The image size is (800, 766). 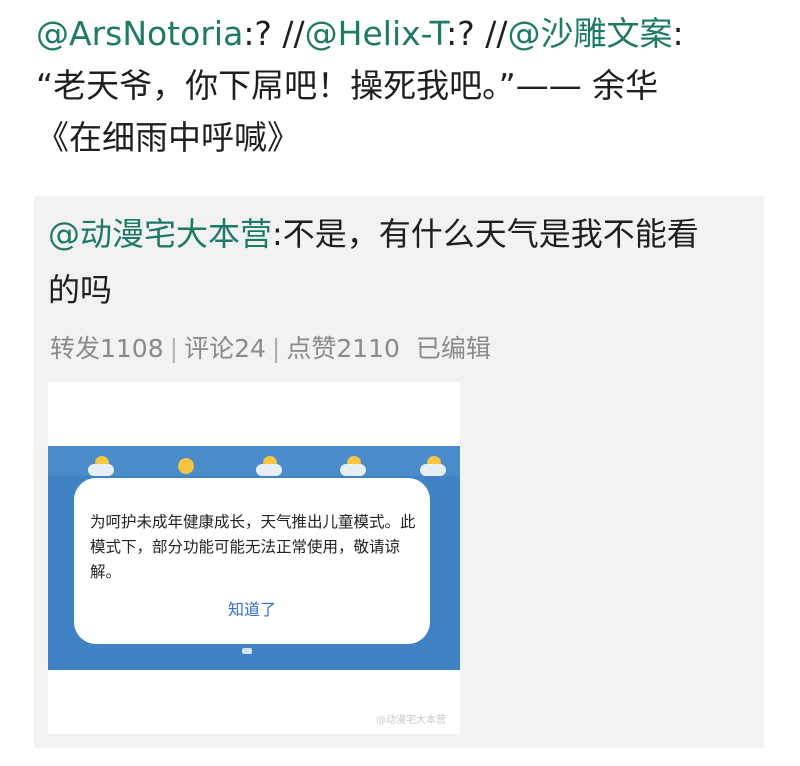 I want to click on mention-arsnotoria: @ArsNotoria, so click(x=139, y=33).